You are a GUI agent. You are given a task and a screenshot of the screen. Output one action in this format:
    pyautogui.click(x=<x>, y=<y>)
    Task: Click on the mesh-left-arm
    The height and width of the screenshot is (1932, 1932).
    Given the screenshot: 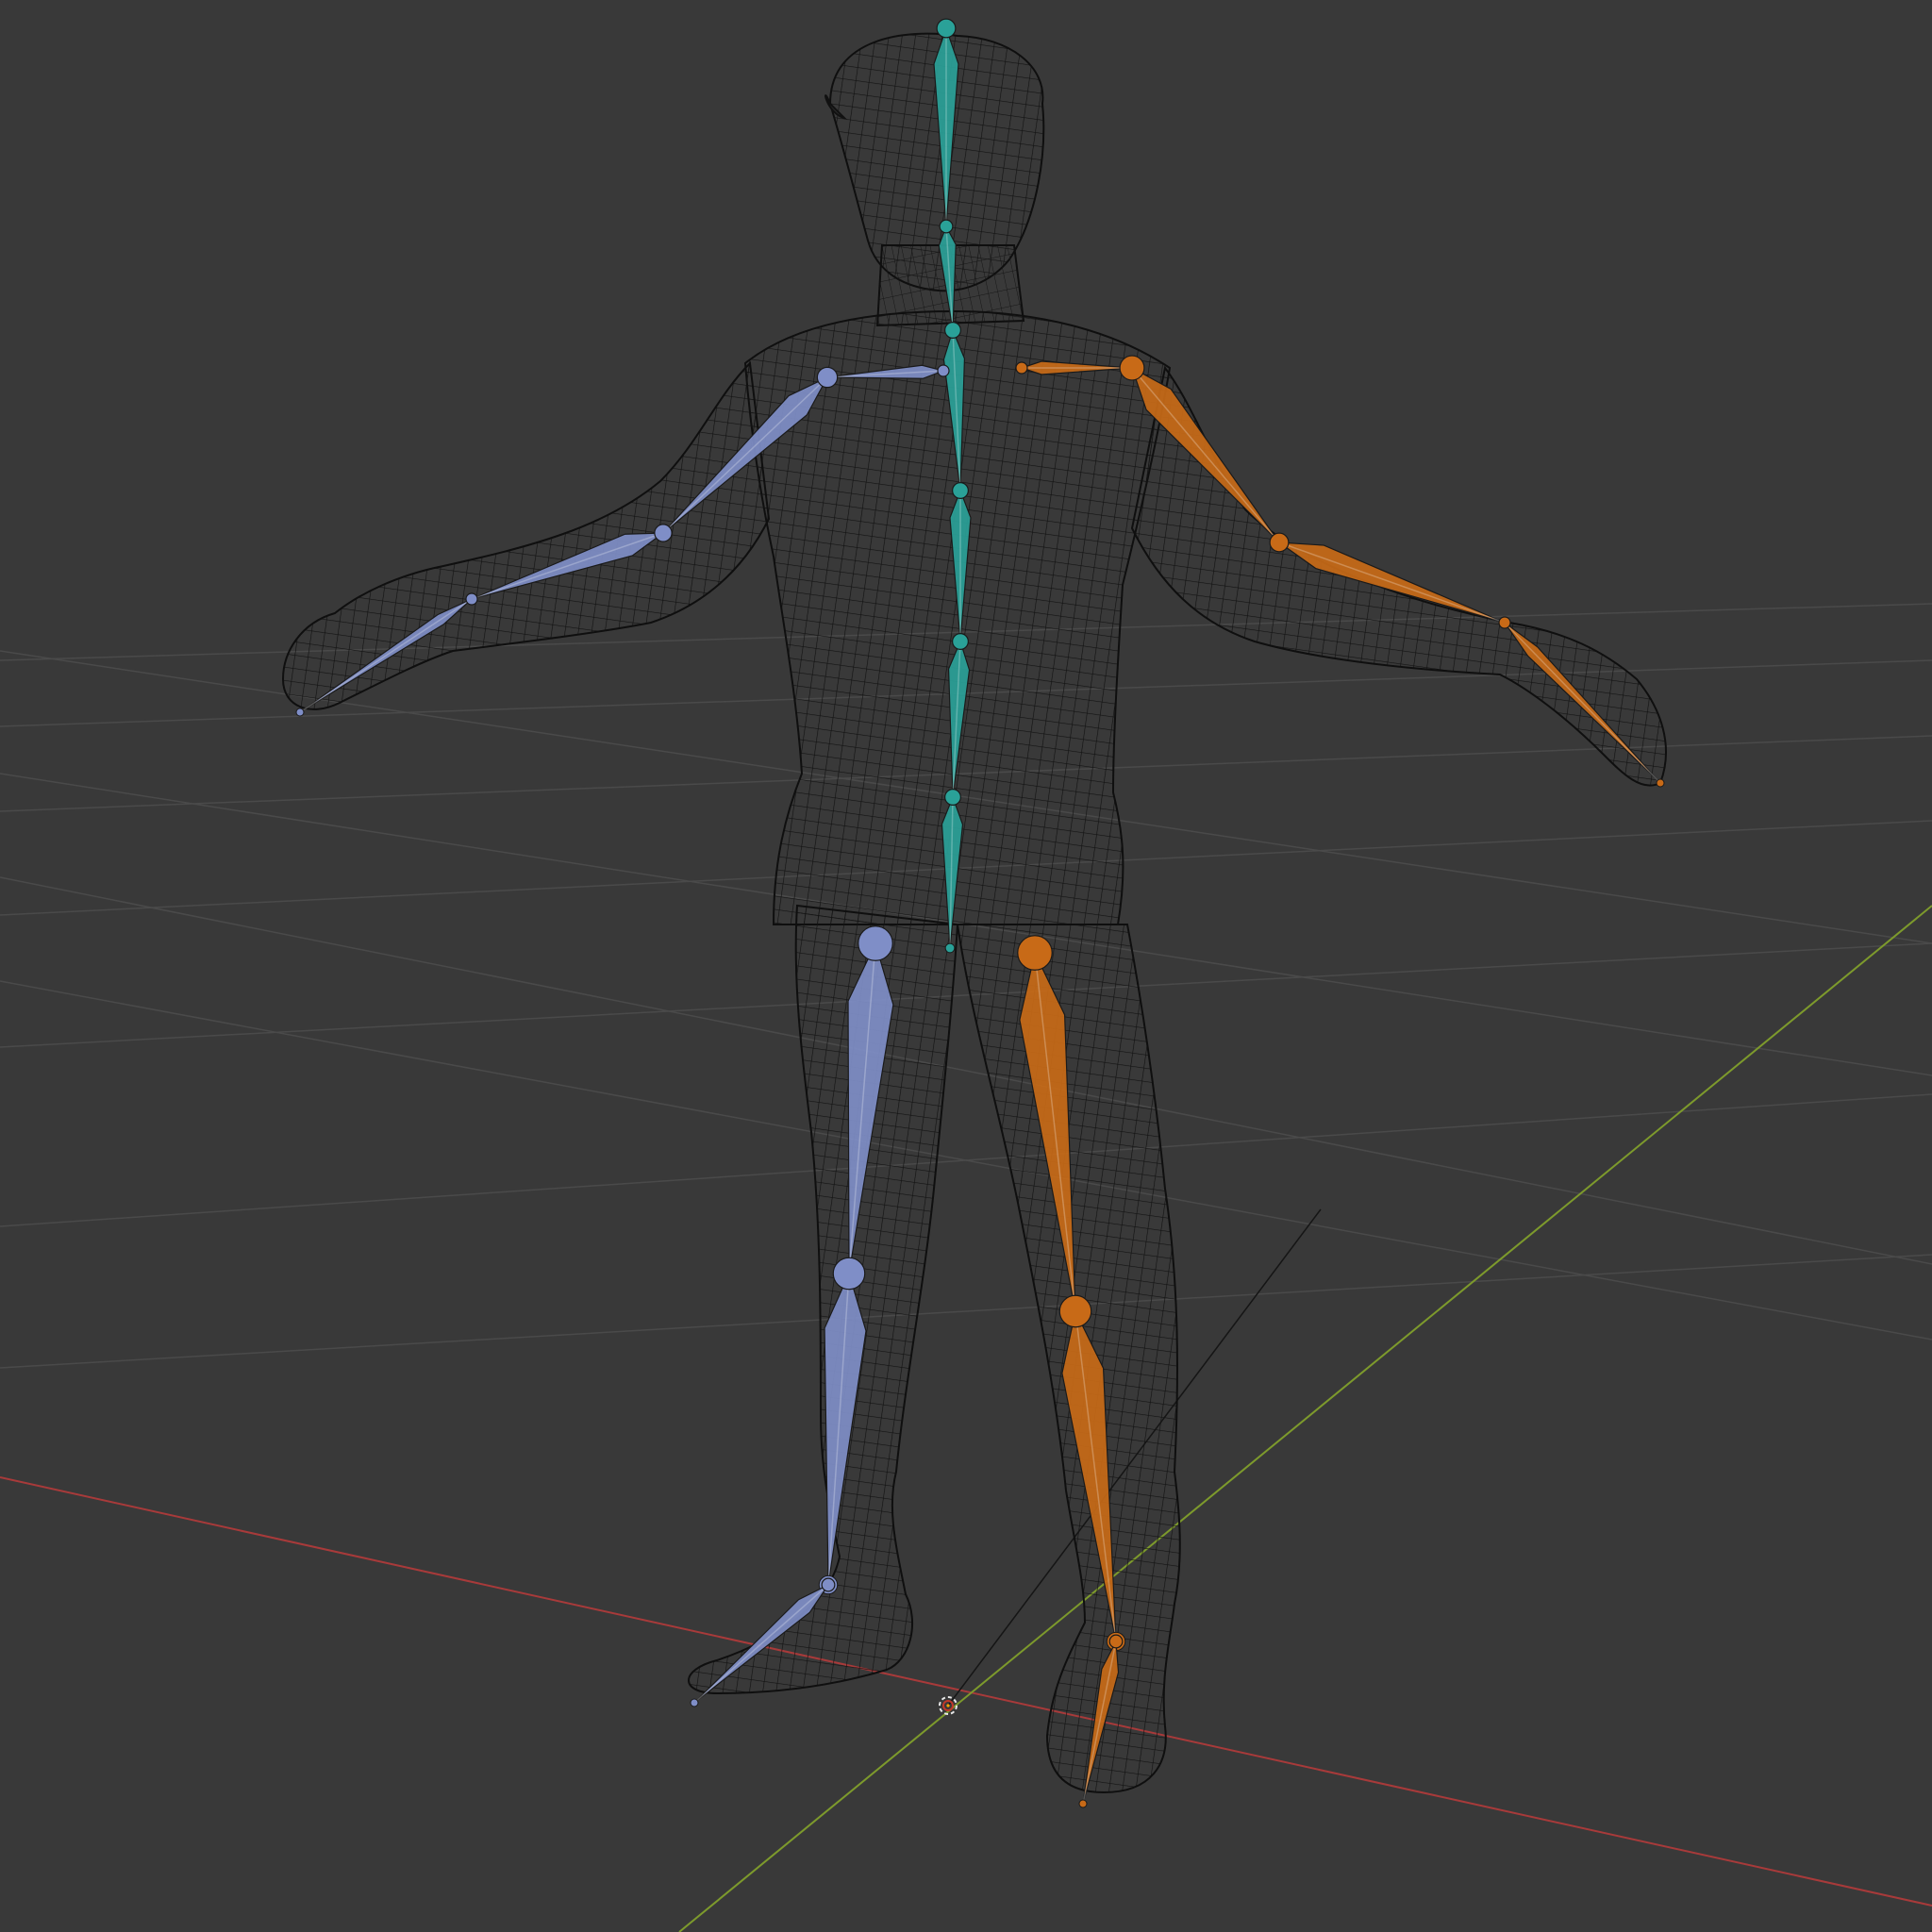 What is the action you would take?
    pyautogui.click(x=526, y=535)
    